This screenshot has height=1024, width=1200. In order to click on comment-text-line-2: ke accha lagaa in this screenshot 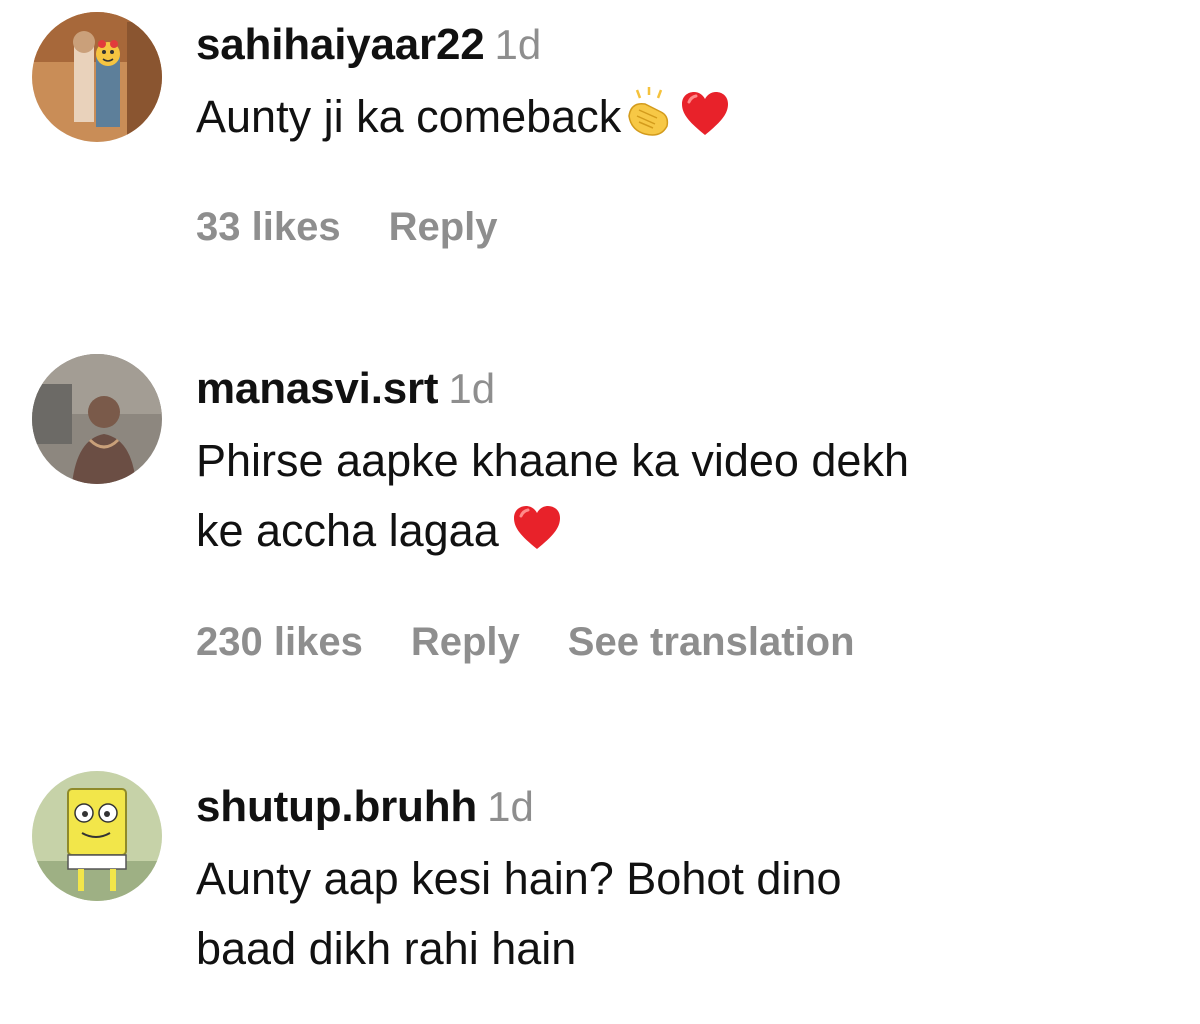, I will do `click(347, 530)`.